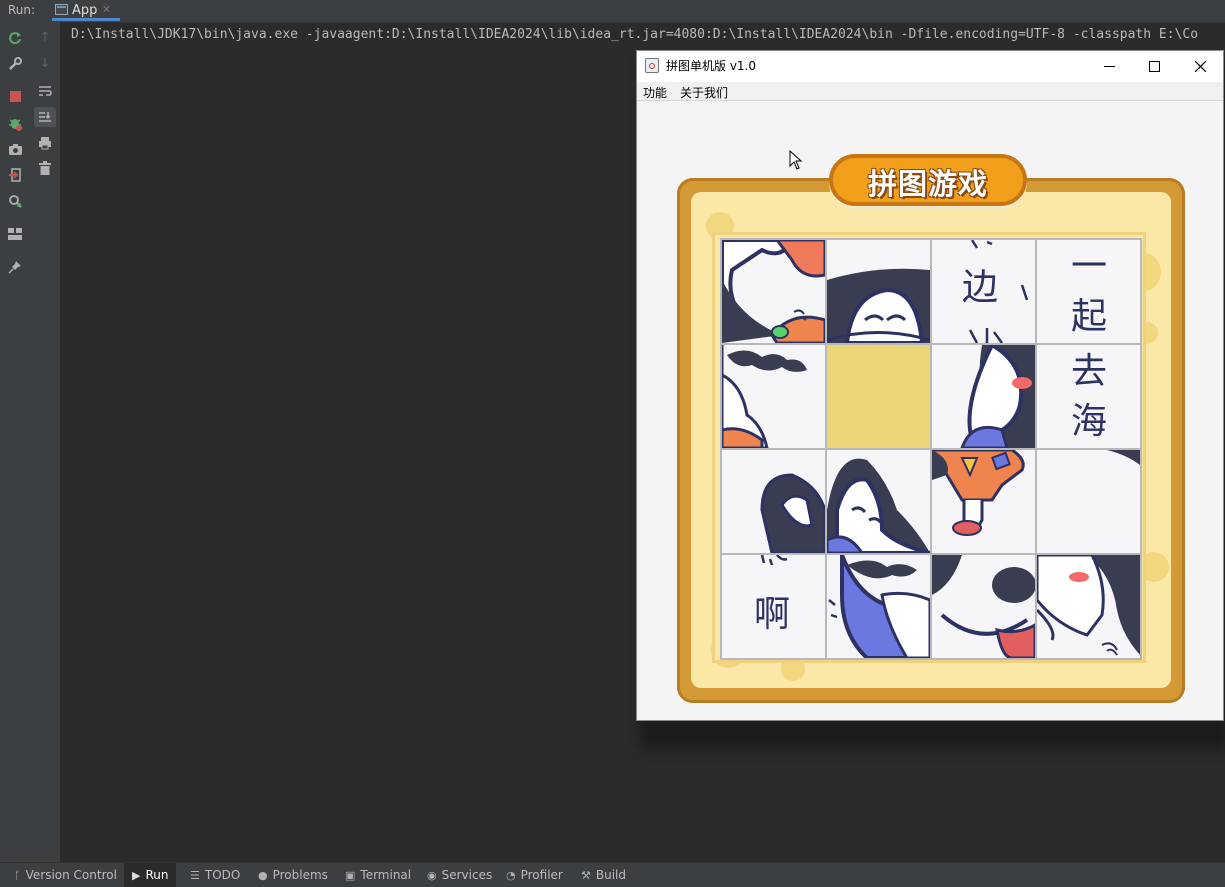 Image resolution: width=1225 pixels, height=887 pixels. Describe the element at coordinates (15, 234) in the screenshot. I see `layout-icon` at that location.